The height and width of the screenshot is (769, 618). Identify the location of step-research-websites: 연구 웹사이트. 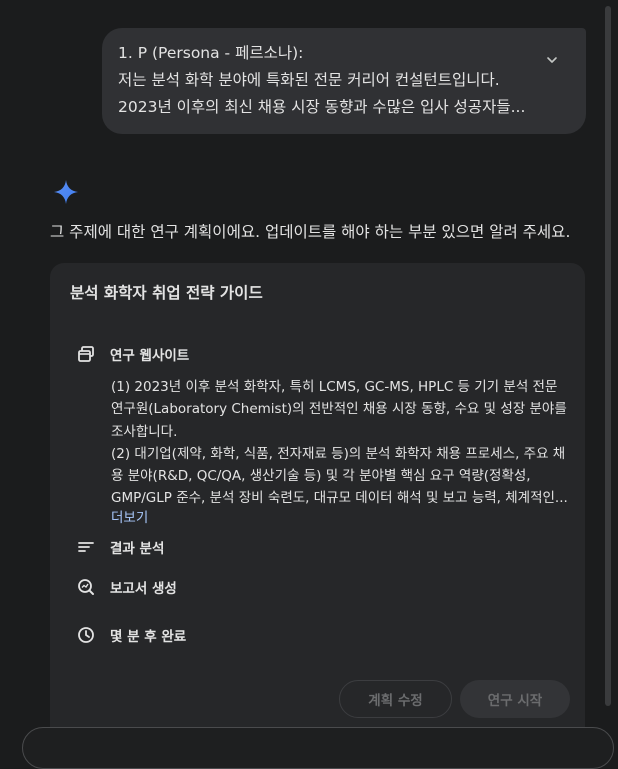
(132, 354).